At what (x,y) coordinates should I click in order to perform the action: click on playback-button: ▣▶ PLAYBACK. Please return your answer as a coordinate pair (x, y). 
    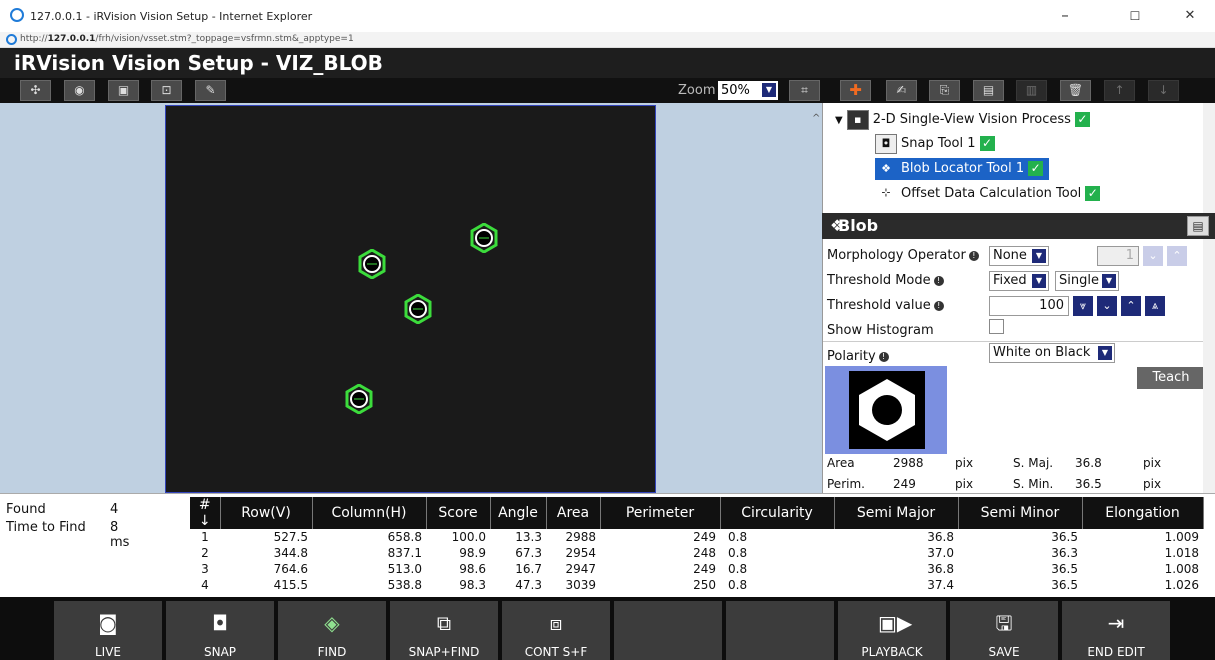
    Looking at the image, I should click on (892, 630).